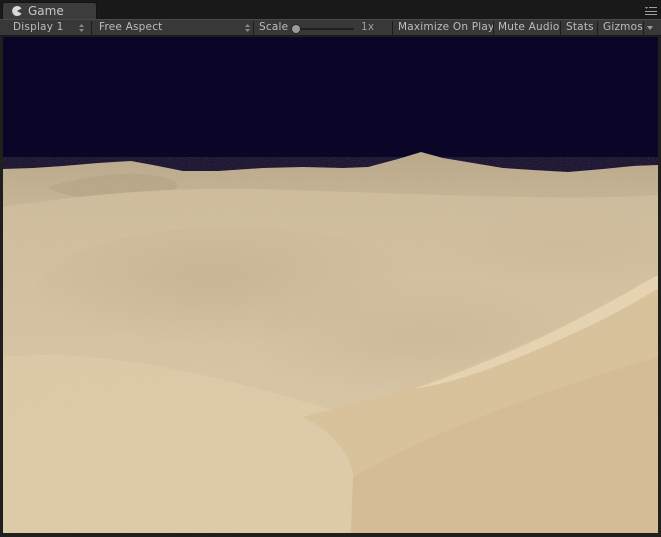  What do you see at coordinates (368, 27) in the screenshot?
I see `scale-value: 1x` at bounding box center [368, 27].